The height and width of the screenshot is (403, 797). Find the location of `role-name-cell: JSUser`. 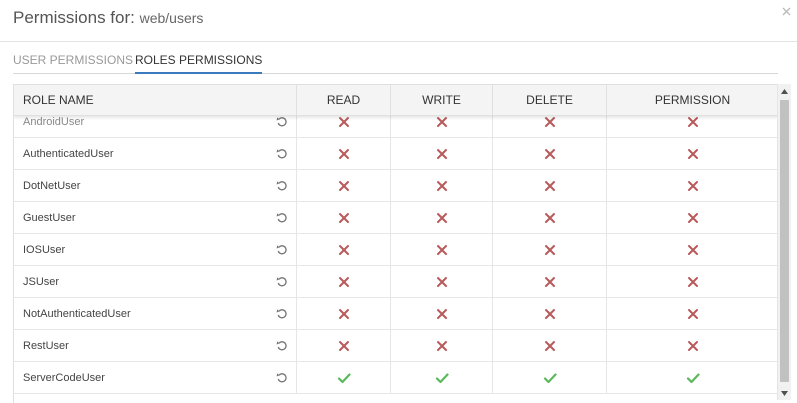

role-name-cell: JSUser is located at coordinates (155, 281).